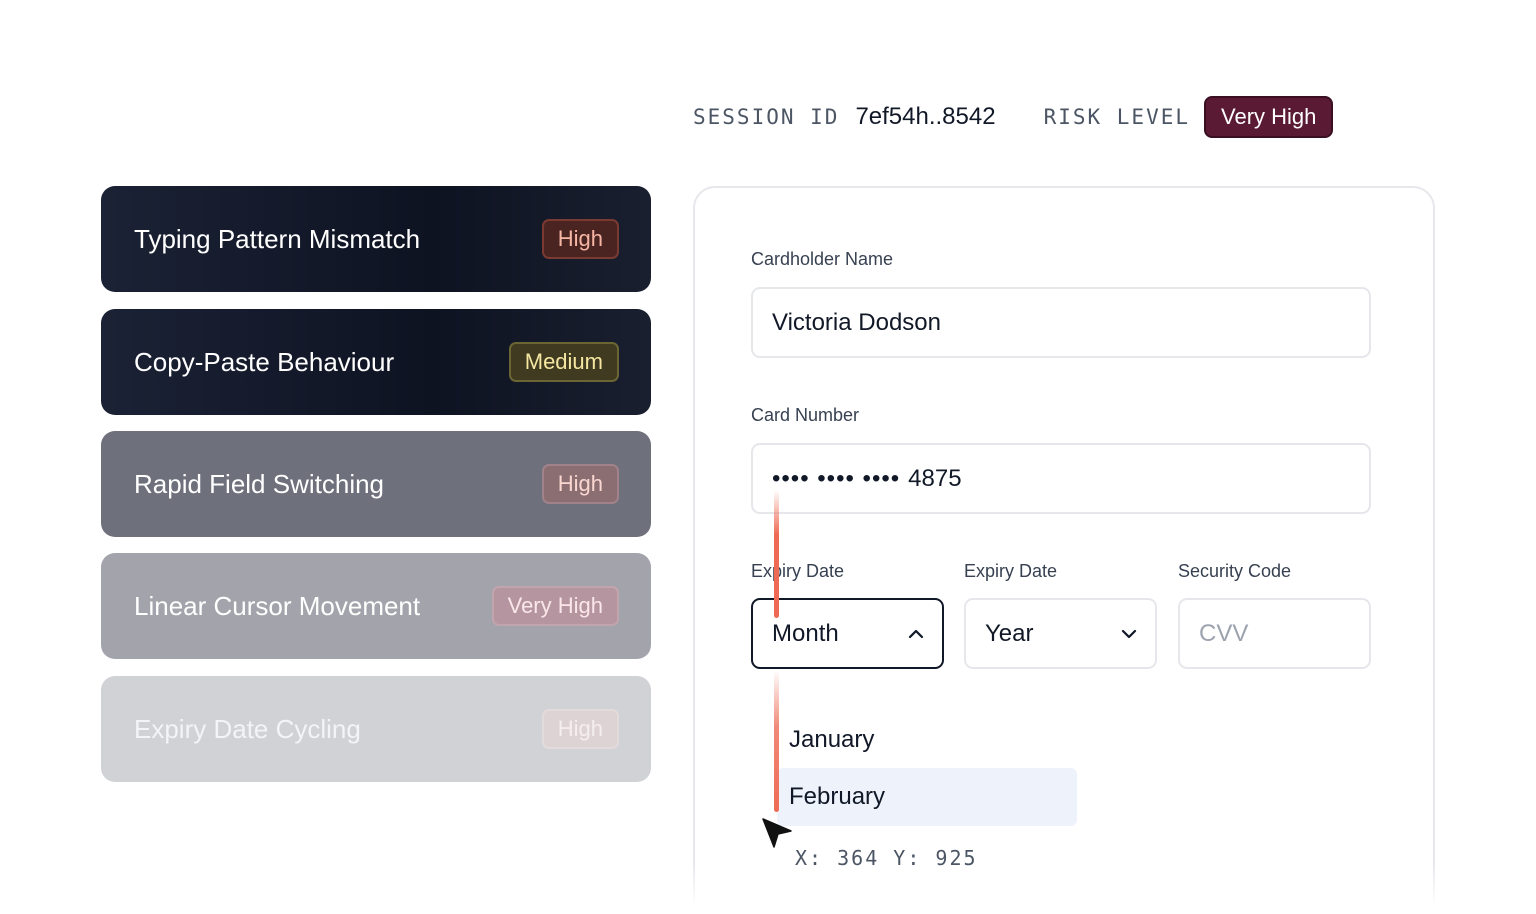  What do you see at coordinates (916, 634) in the screenshot?
I see `chevron-up-icon` at bounding box center [916, 634].